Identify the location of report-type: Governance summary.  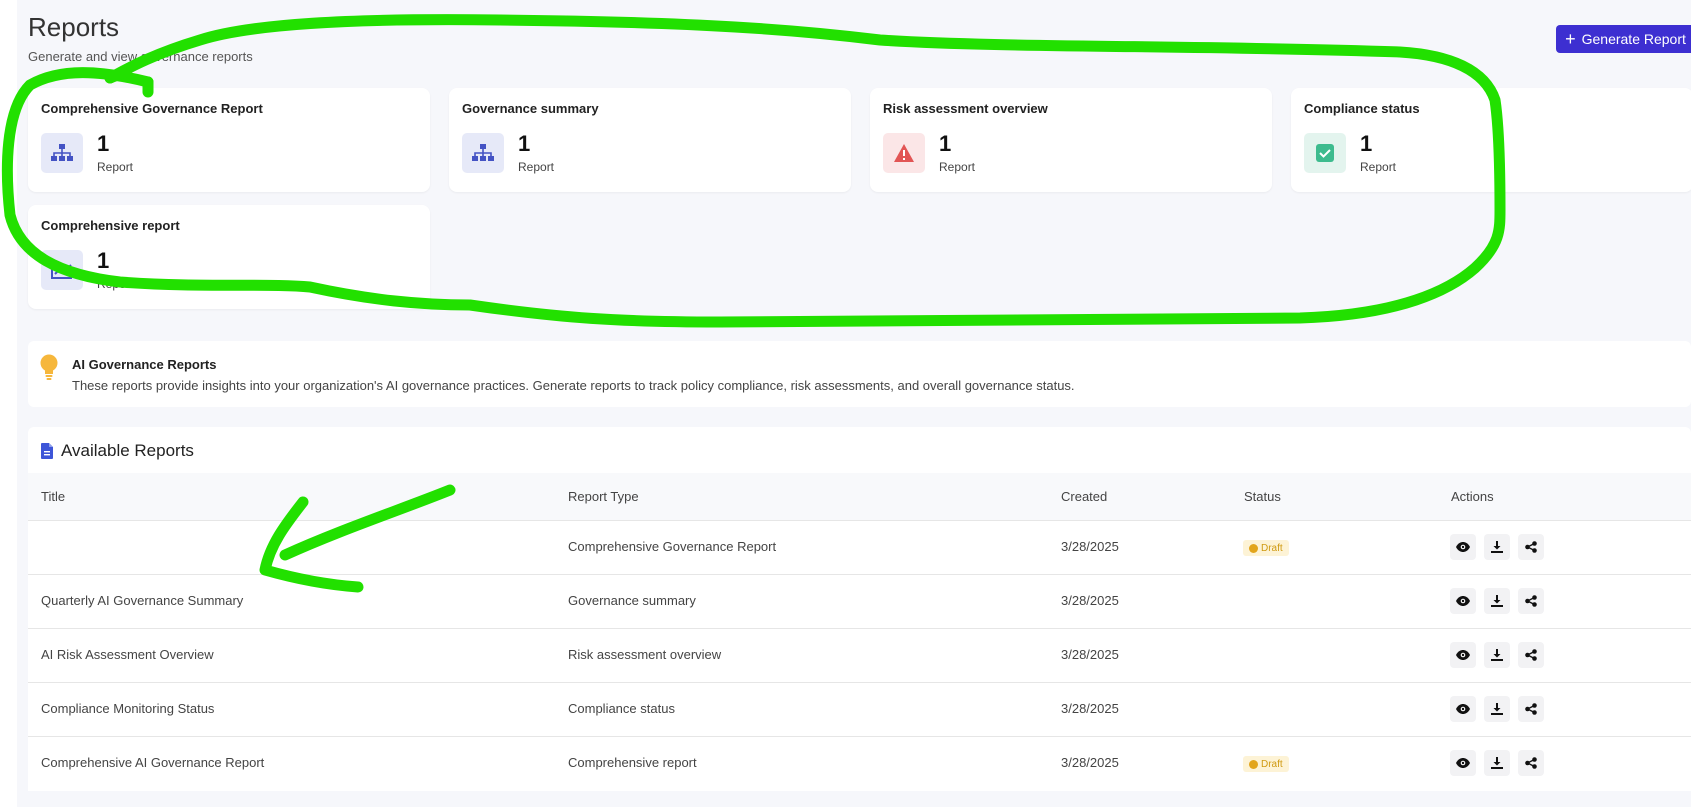
(632, 600).